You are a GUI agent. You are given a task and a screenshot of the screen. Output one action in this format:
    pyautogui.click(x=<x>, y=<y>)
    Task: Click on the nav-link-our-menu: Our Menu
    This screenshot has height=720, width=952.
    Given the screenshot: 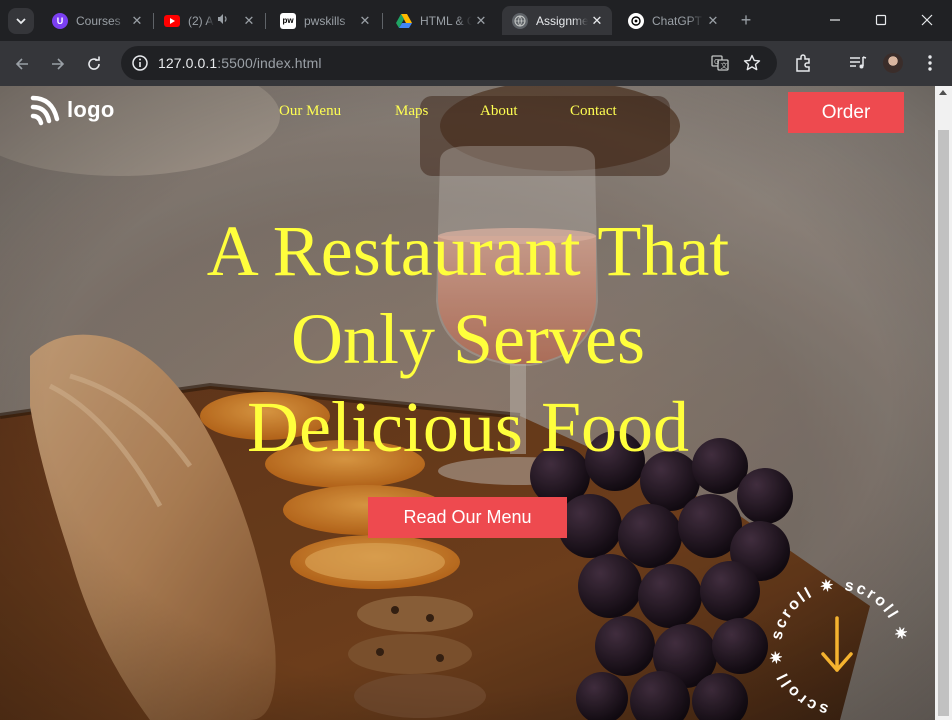 What is the action you would take?
    pyautogui.click(x=310, y=111)
    